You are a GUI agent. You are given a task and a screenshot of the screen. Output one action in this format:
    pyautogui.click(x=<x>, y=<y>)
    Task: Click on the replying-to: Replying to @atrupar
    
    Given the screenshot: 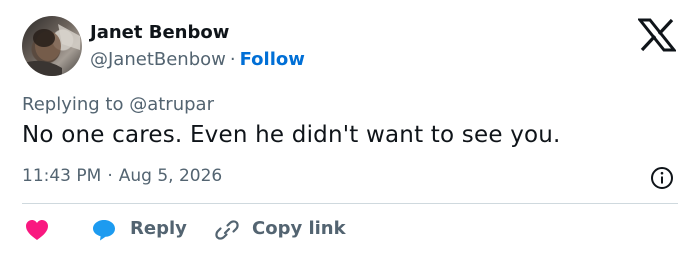 What is the action you would take?
    pyautogui.click(x=118, y=104)
    